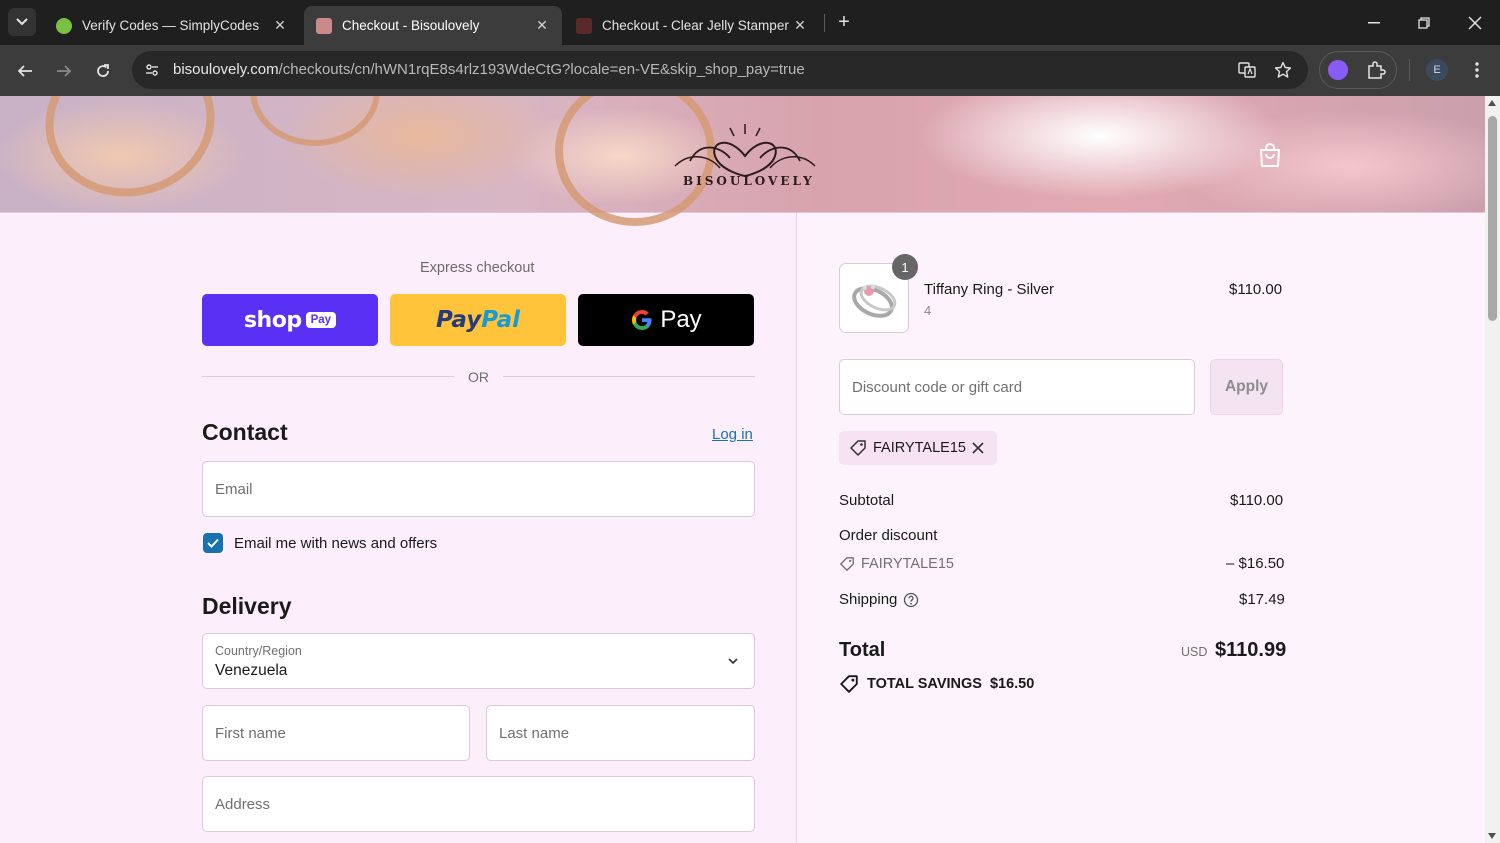 The height and width of the screenshot is (843, 1500). Describe the element at coordinates (152, 70) in the screenshot. I see `site-info-icon` at that location.